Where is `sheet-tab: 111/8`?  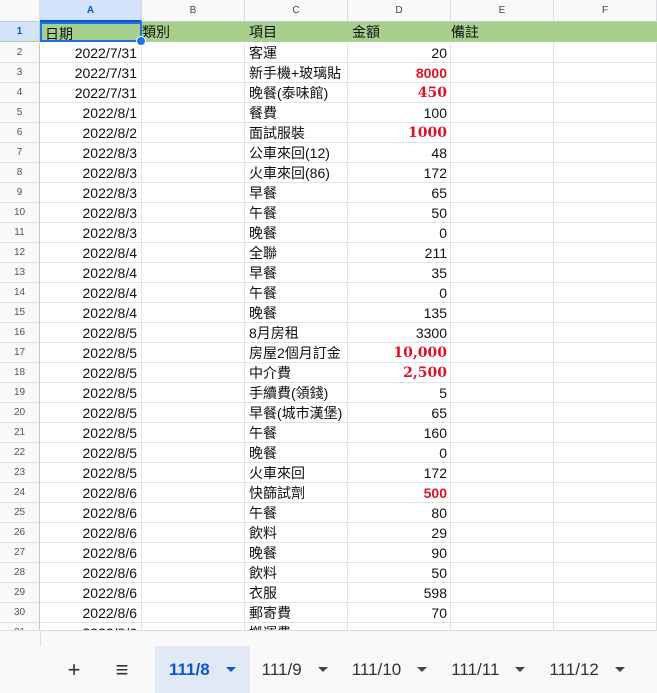 sheet-tab: 111/8 is located at coordinates (202, 669).